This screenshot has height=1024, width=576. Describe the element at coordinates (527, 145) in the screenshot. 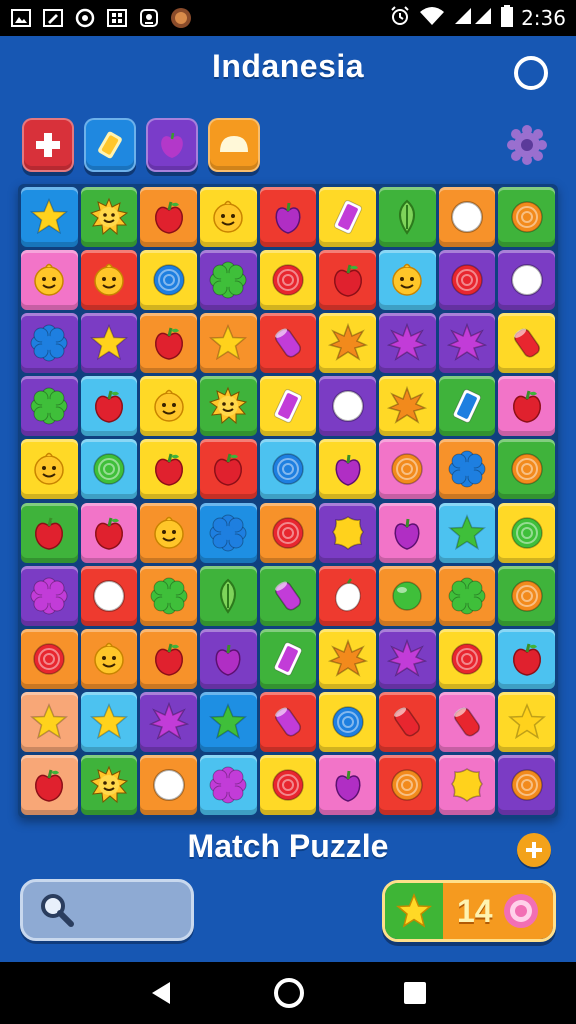

I see `settings-gear-icon` at that location.